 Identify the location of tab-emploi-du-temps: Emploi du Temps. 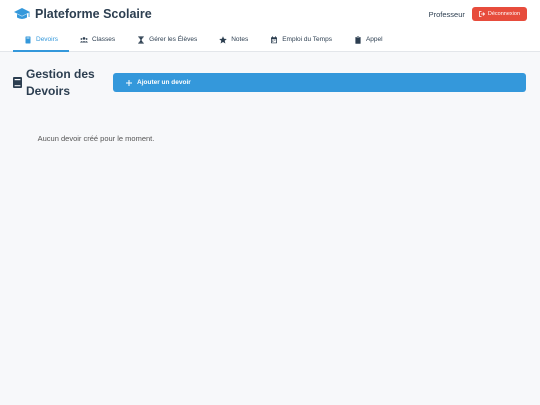
(301, 39).